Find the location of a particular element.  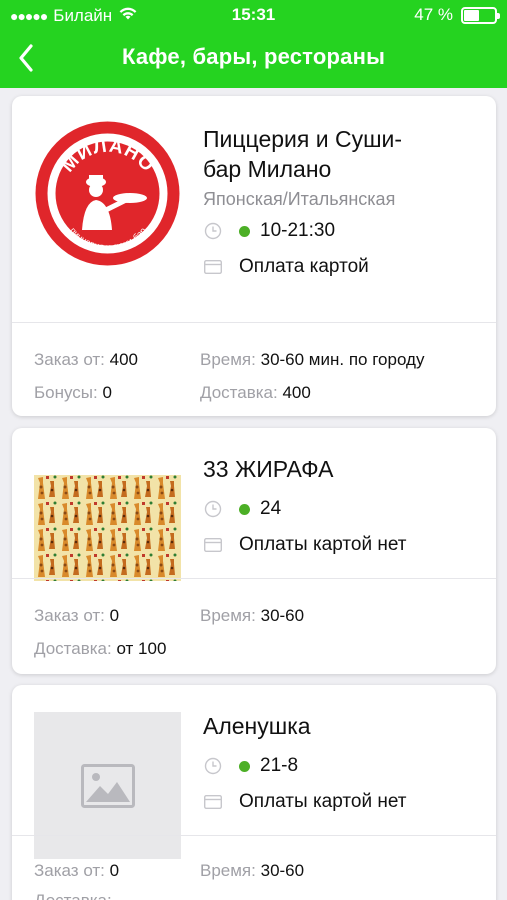

hours-value: 10-21:30 is located at coordinates (298, 230).